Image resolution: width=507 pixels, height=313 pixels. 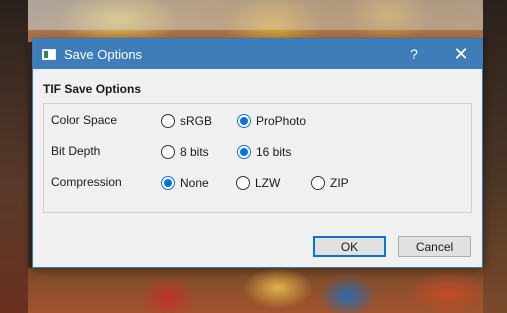 I want to click on ok-button: OK, so click(x=349, y=246).